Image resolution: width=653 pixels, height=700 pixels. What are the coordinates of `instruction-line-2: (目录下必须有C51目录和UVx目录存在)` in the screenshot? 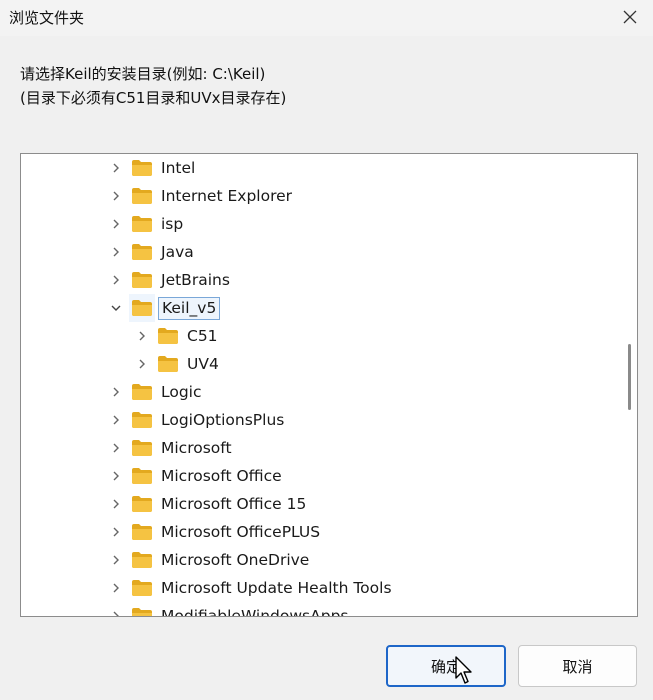 It's located at (153, 98).